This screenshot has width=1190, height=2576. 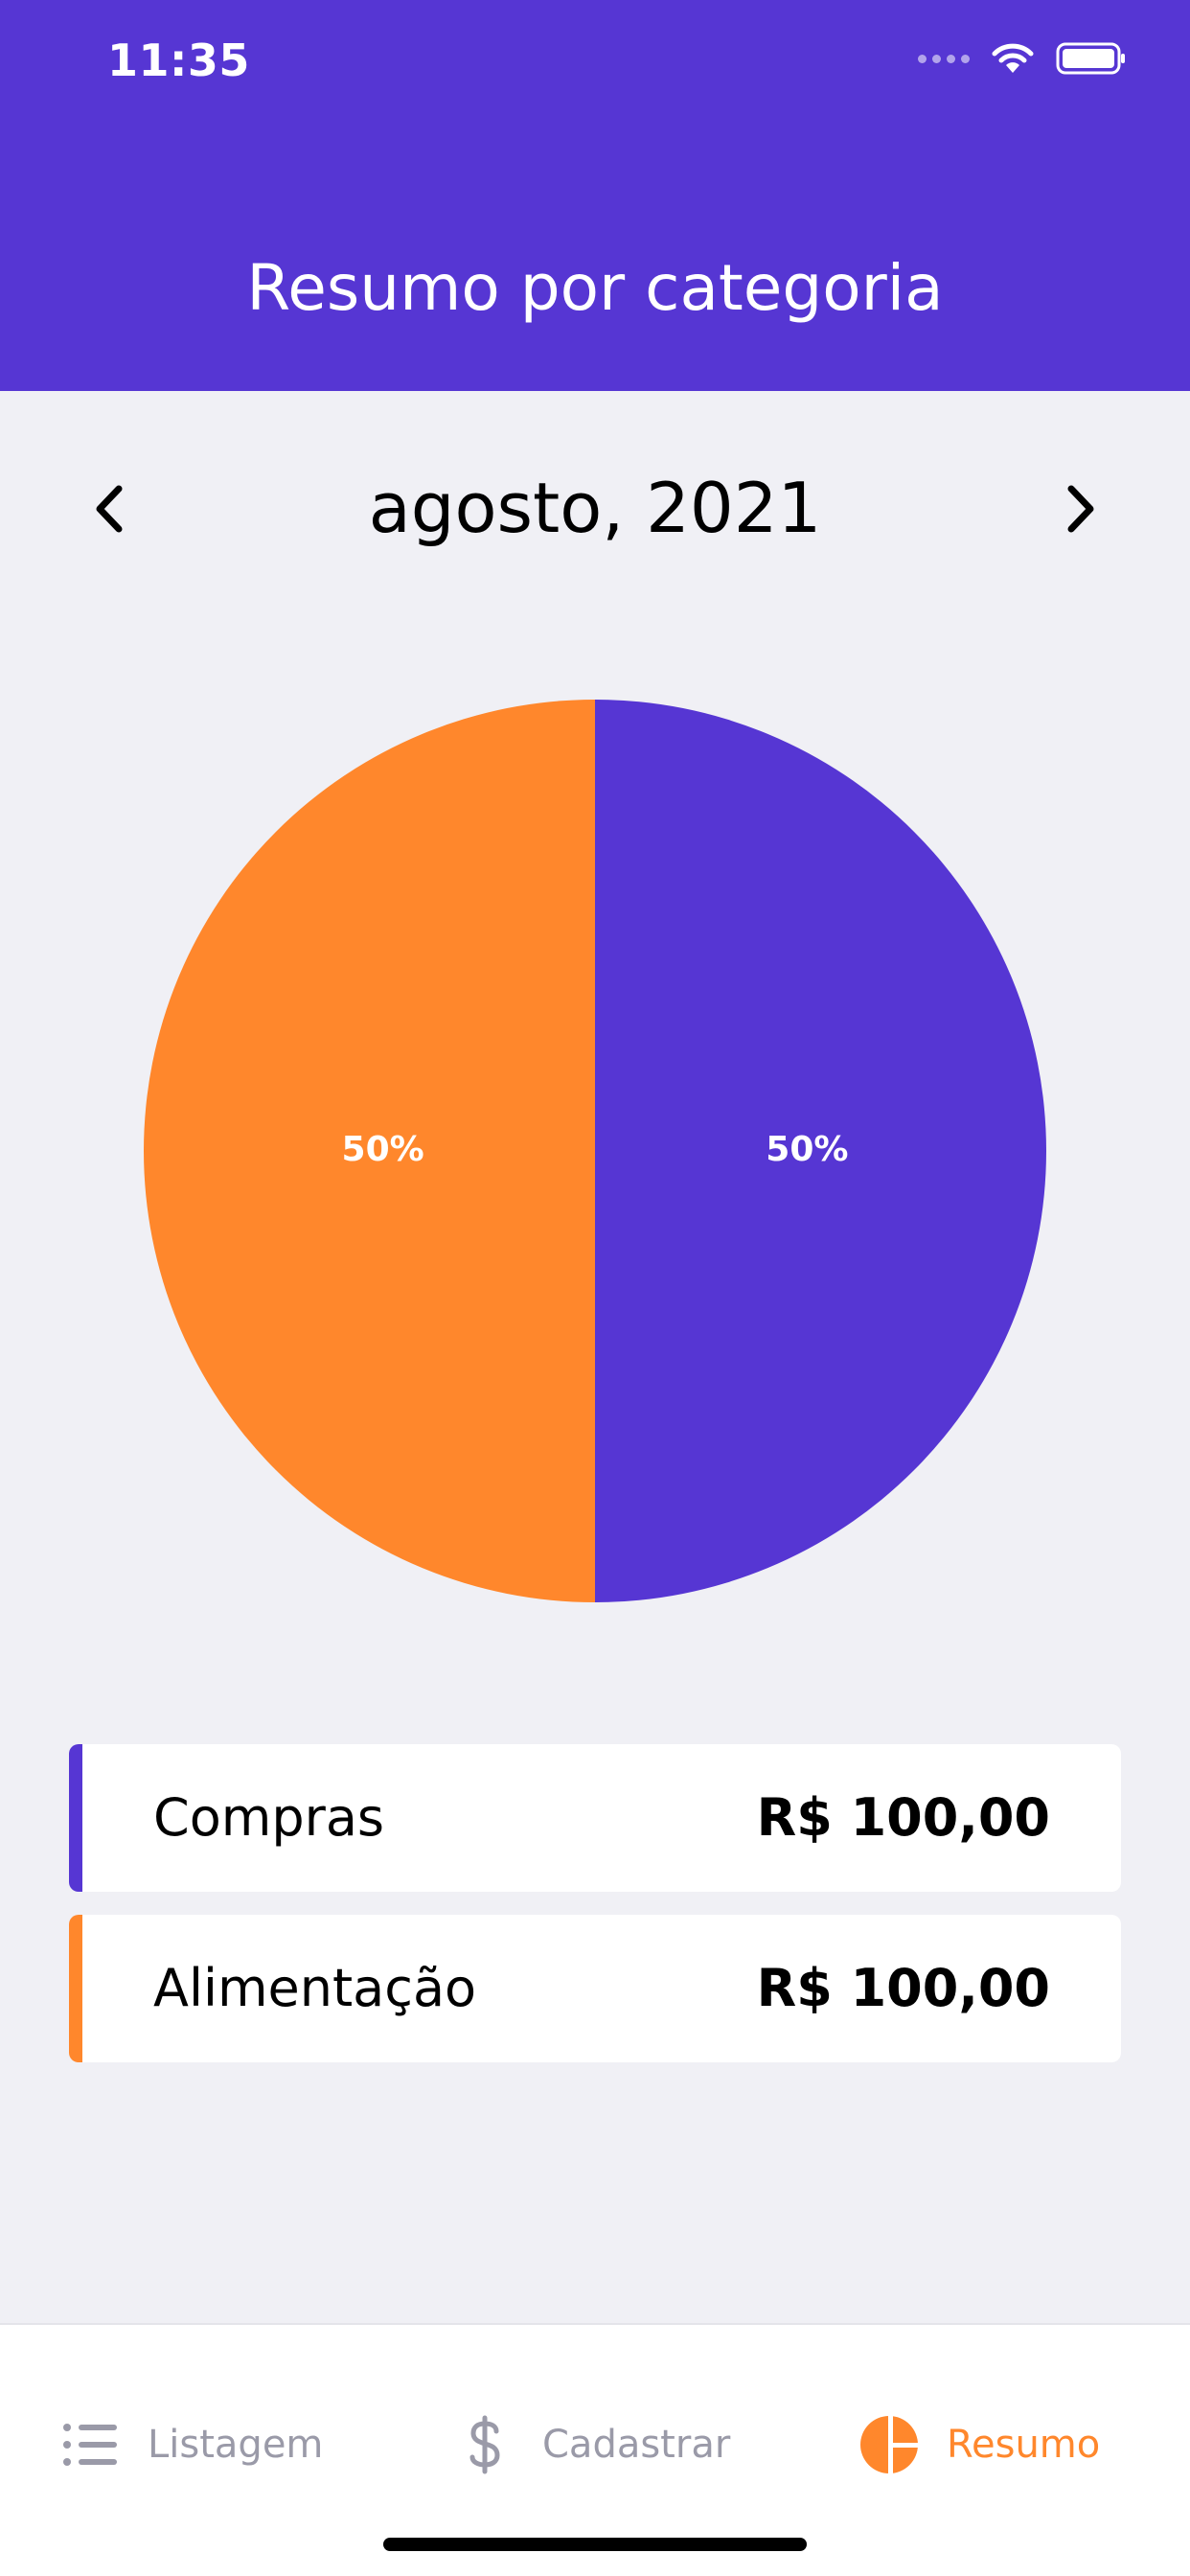 I want to click on pie-slice-label-1: 50%, so click(x=383, y=1149).